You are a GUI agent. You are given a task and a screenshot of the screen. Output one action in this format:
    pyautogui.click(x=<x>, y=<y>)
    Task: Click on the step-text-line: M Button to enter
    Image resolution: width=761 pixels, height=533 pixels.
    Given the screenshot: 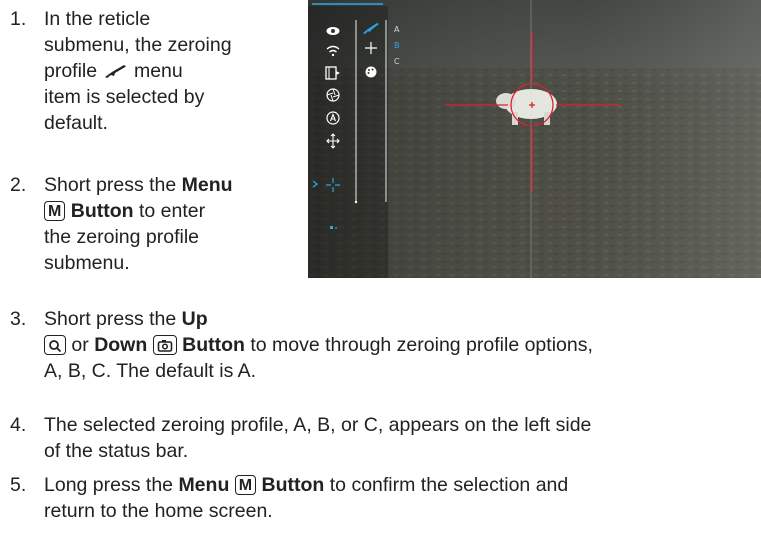 What is the action you would take?
    pyautogui.click(x=169, y=211)
    